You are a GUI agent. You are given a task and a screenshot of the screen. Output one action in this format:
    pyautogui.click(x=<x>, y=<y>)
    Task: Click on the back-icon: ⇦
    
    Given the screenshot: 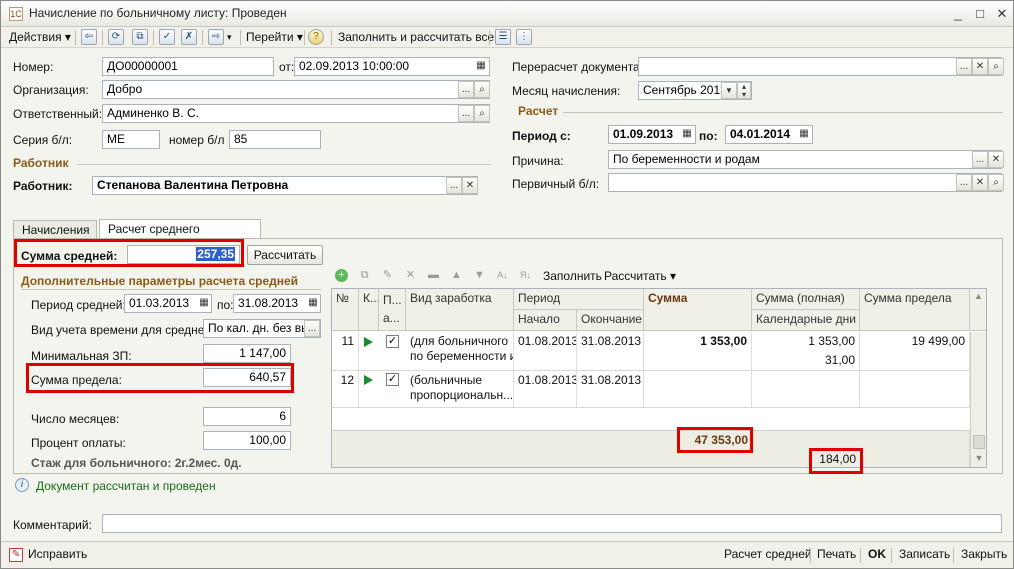 What is the action you would take?
    pyautogui.click(x=89, y=37)
    